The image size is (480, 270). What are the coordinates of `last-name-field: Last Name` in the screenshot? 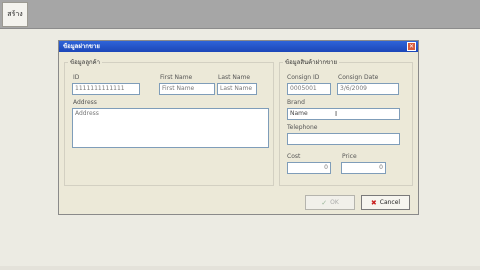 It's located at (237, 89).